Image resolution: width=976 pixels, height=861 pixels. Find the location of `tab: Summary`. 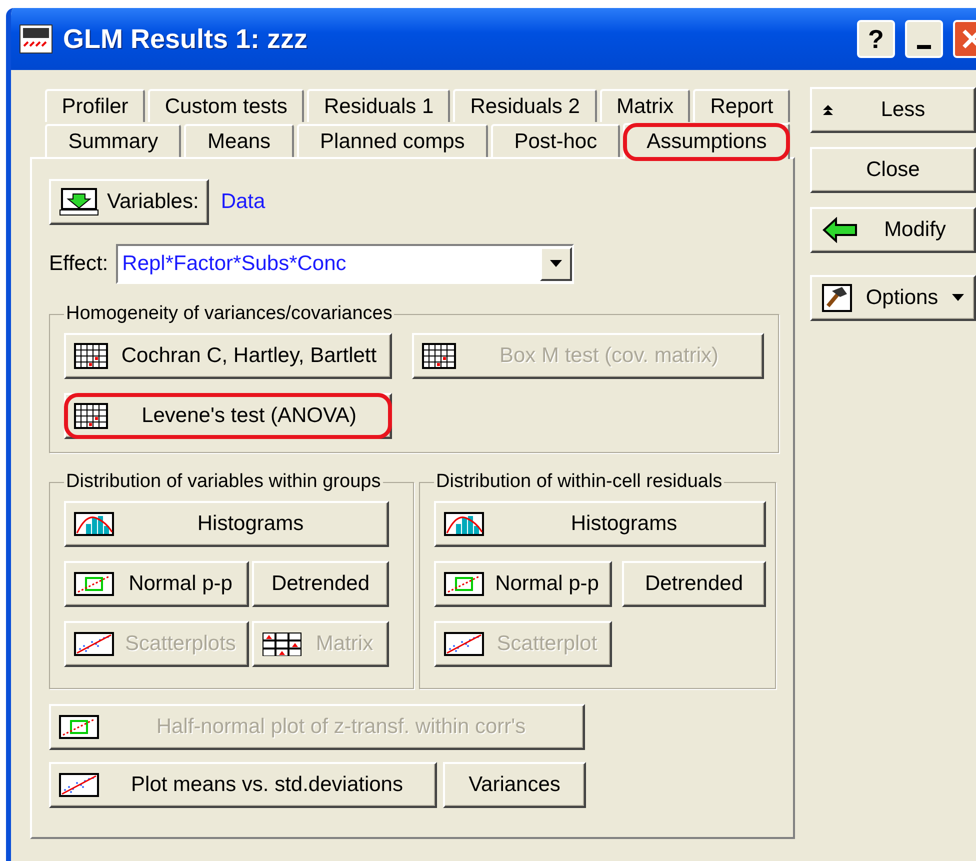

tab: Summary is located at coordinates (113, 140).